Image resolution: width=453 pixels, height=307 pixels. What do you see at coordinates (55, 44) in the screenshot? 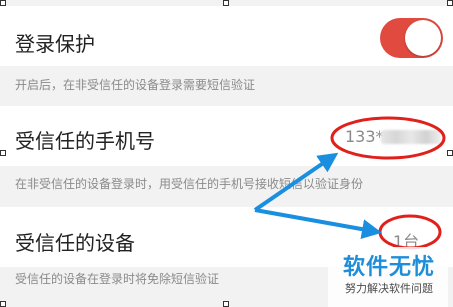
I see `login-protection-title: 登录保护` at bounding box center [55, 44].